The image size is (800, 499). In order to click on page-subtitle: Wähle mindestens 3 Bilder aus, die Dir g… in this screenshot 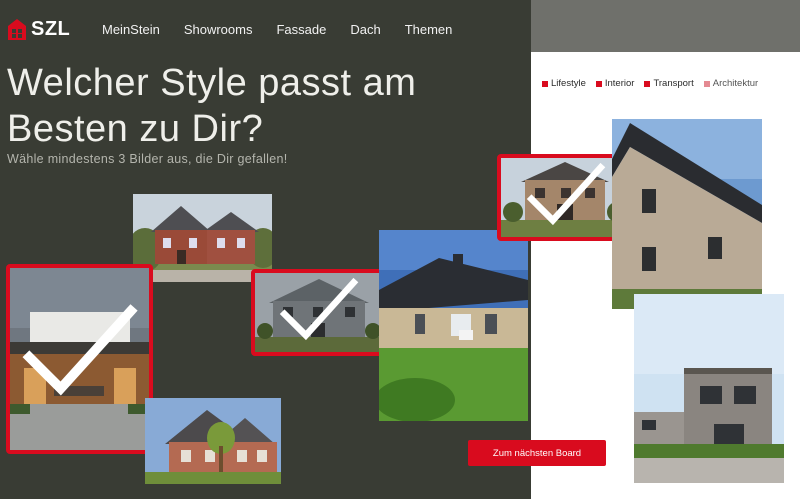, I will do `click(147, 159)`.